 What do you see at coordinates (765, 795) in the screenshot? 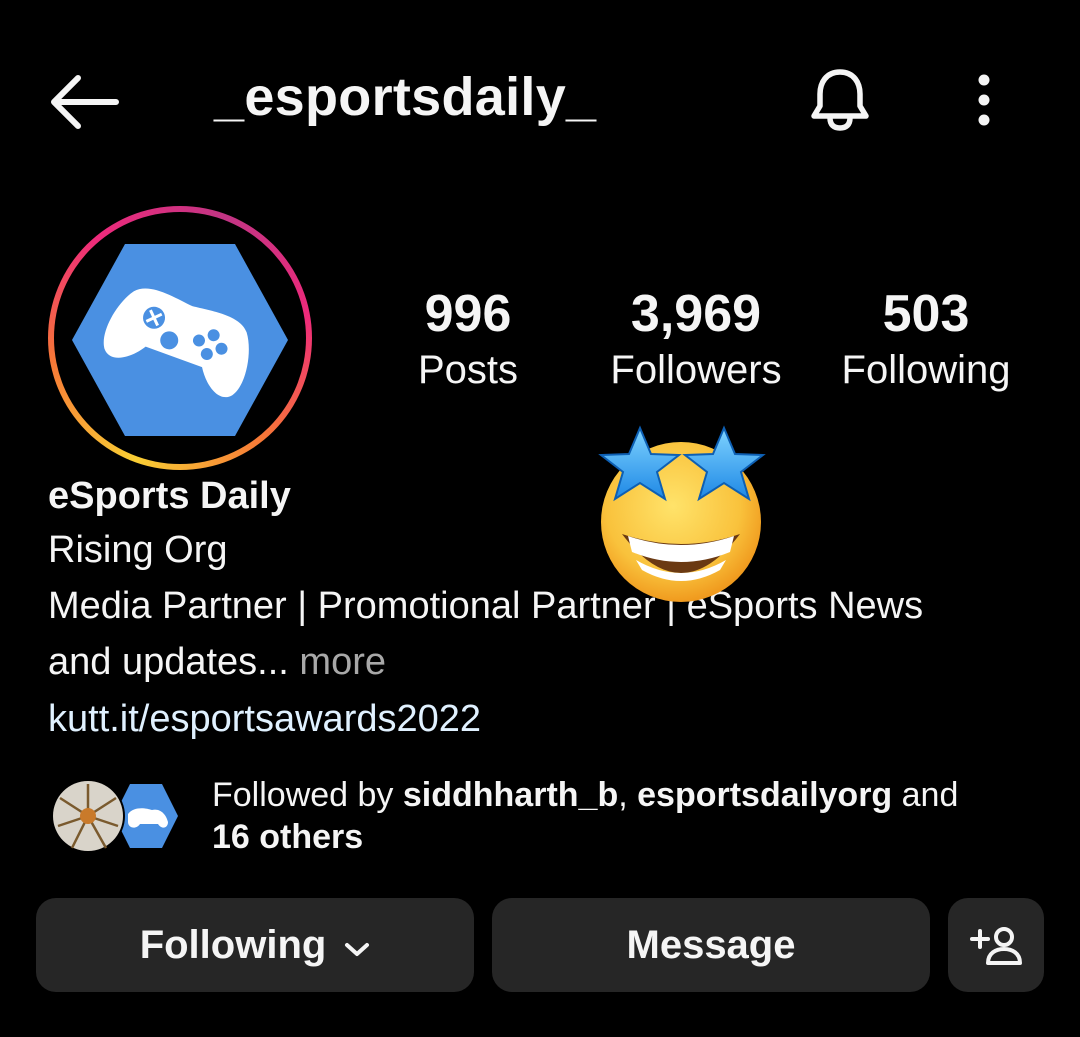
I see `mutual-user-2: esportsdailyorg` at bounding box center [765, 795].